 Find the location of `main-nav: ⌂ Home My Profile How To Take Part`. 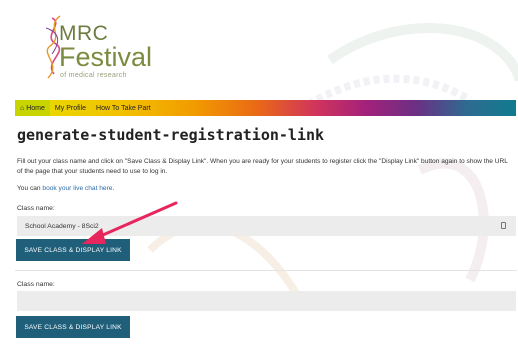

main-nav: ⌂ Home My Profile How To Take Part is located at coordinates (265, 108).